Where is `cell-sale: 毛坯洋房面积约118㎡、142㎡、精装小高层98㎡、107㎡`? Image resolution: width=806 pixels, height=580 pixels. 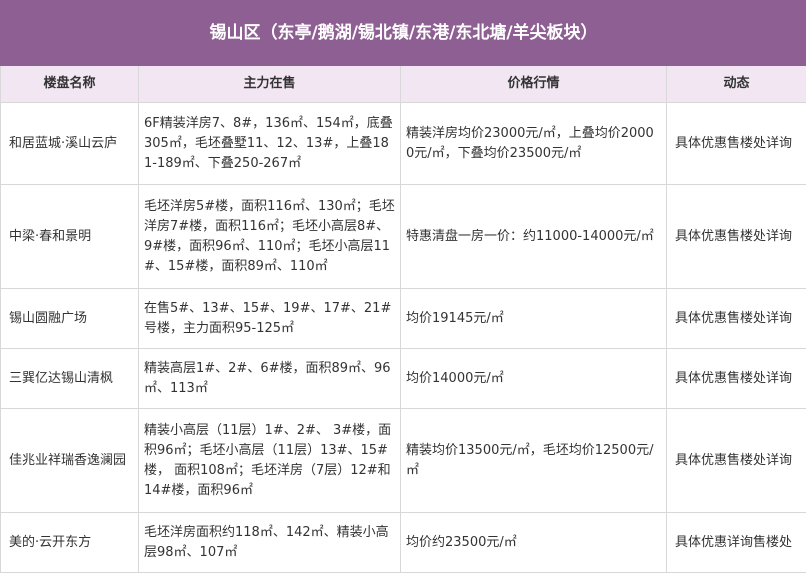
cell-sale: 毛坯洋房面积约118㎡、142㎡、精装小高层98㎡、107㎡ is located at coordinates (269, 542).